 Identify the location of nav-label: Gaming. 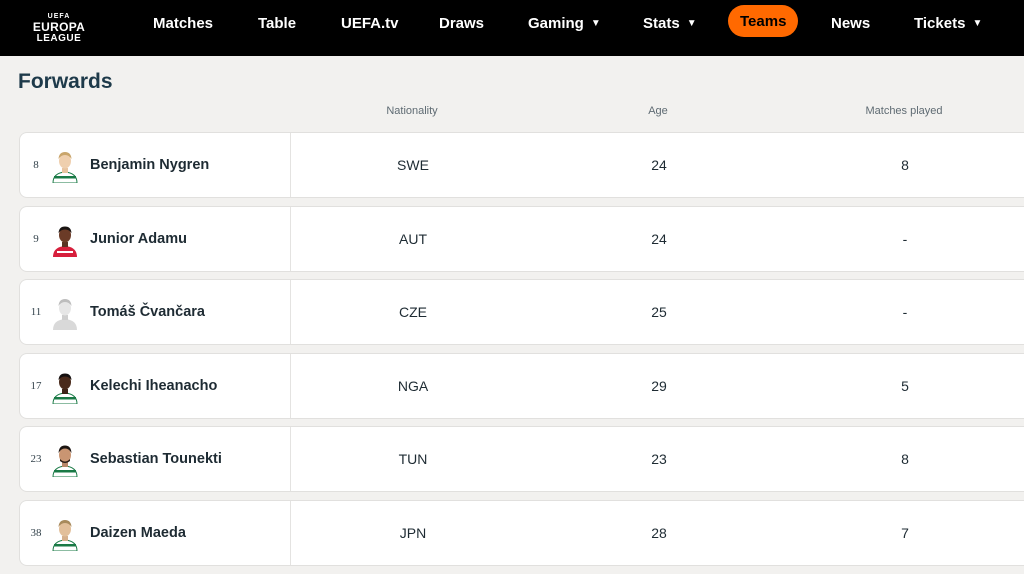
(556, 23).